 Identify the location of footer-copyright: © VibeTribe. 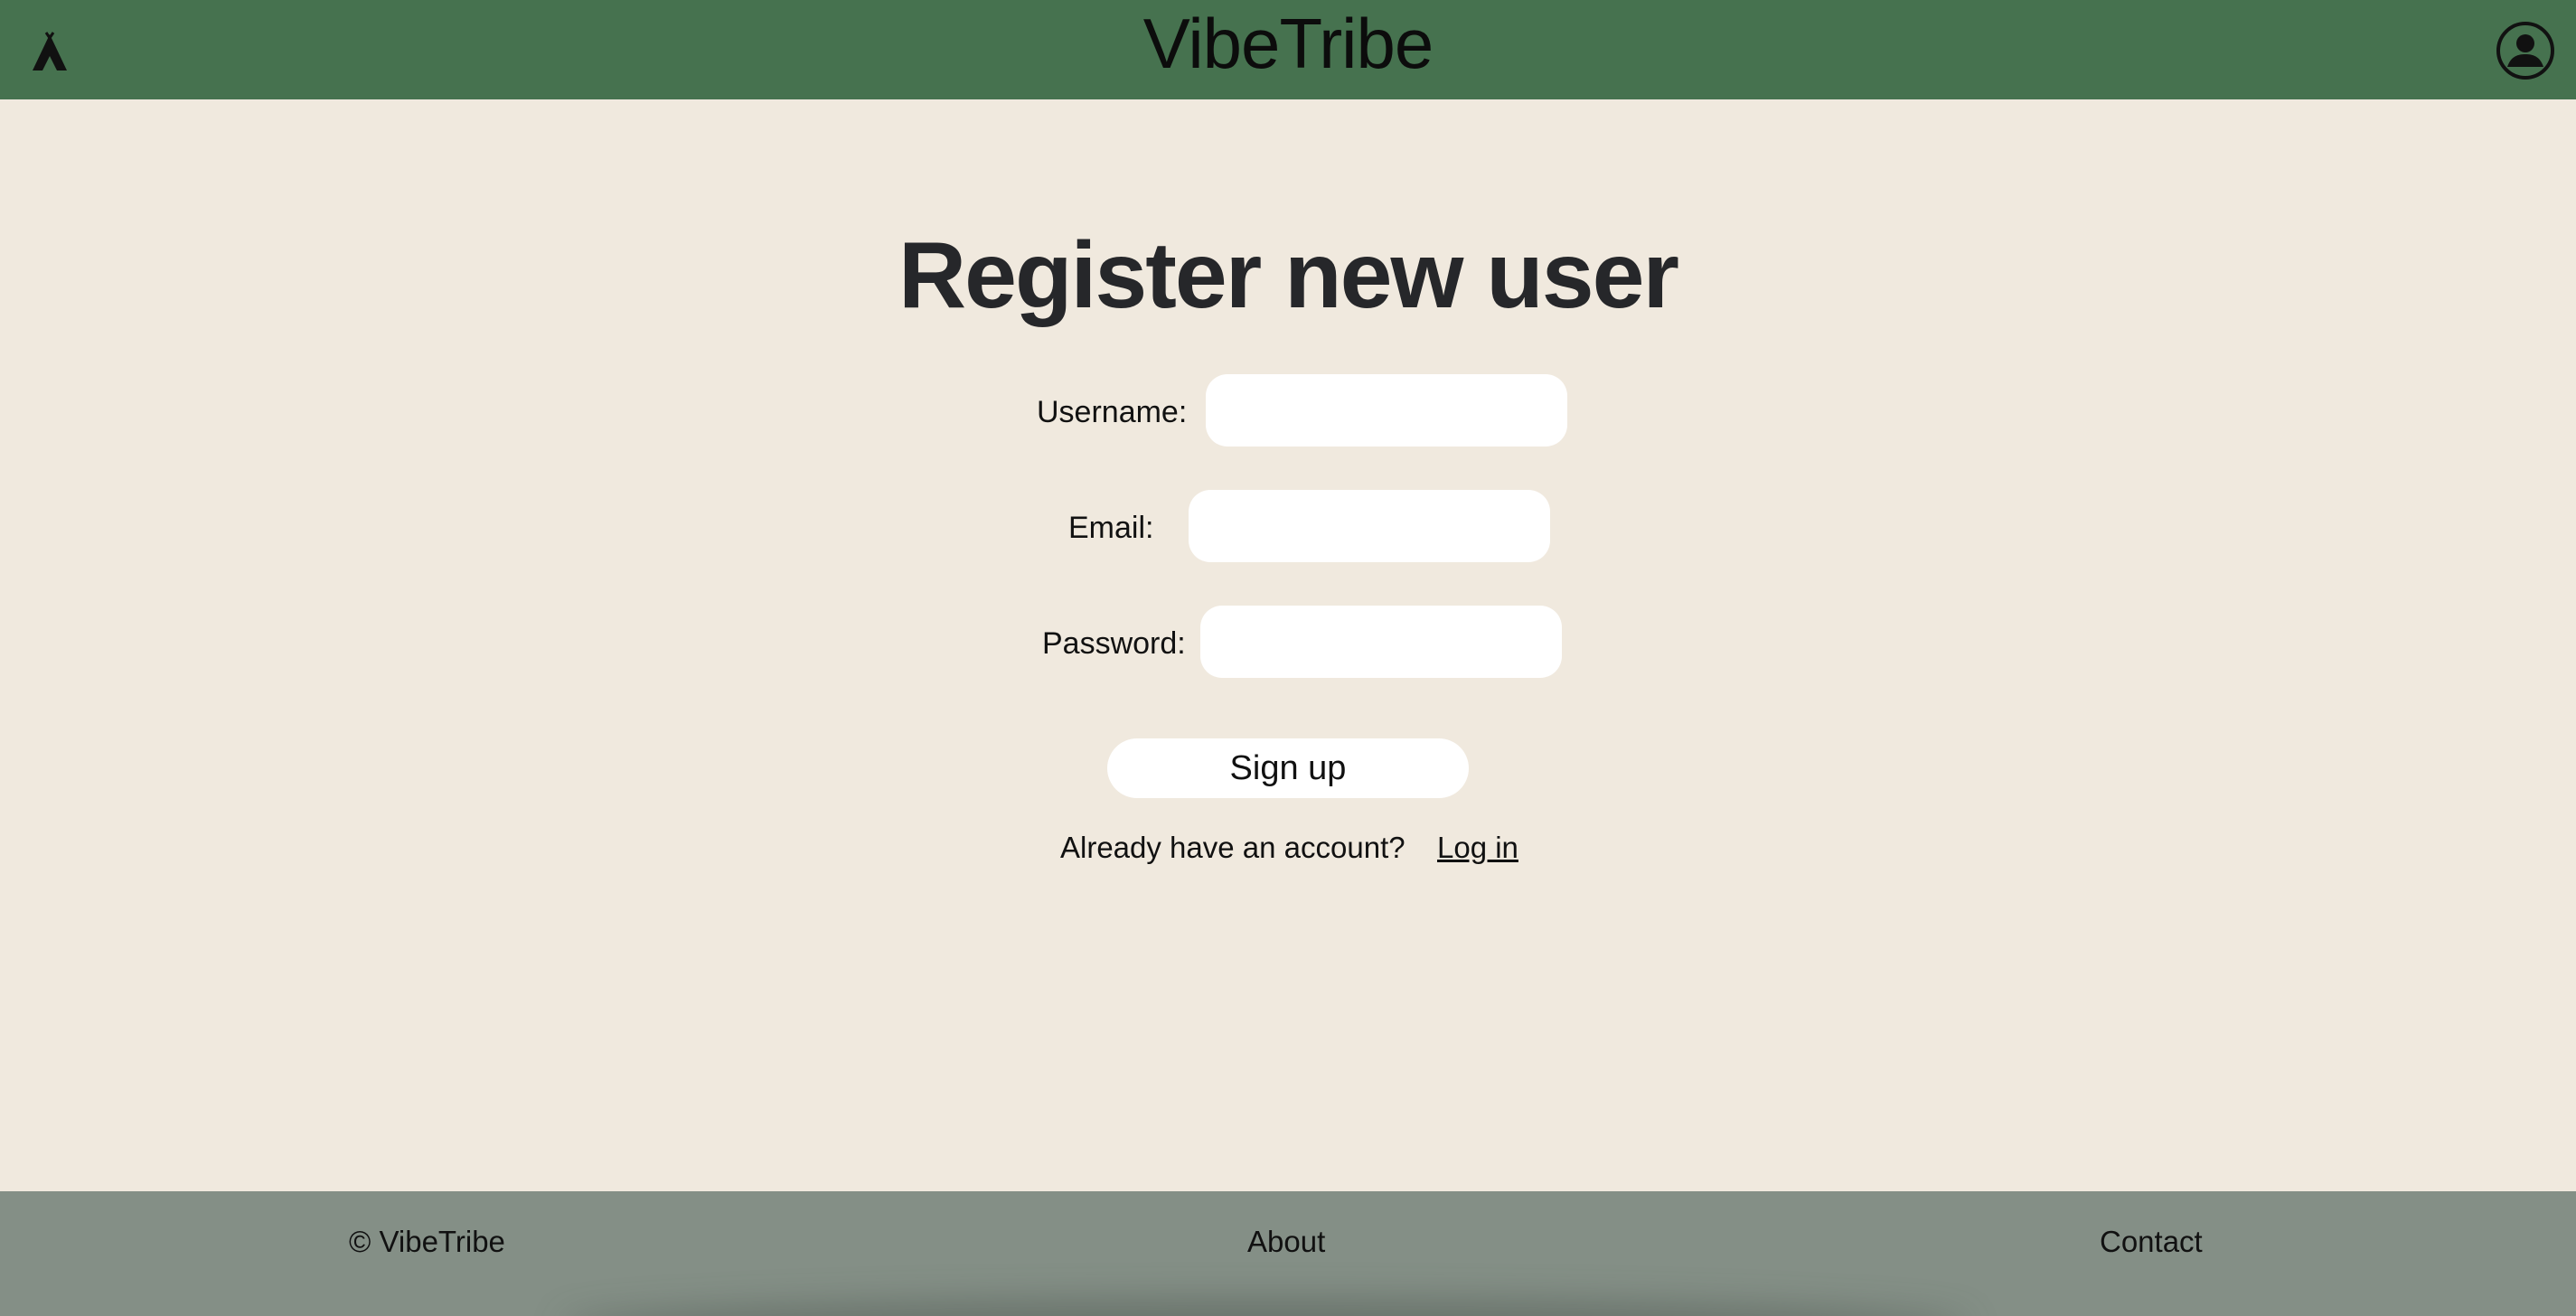
(427, 1241).